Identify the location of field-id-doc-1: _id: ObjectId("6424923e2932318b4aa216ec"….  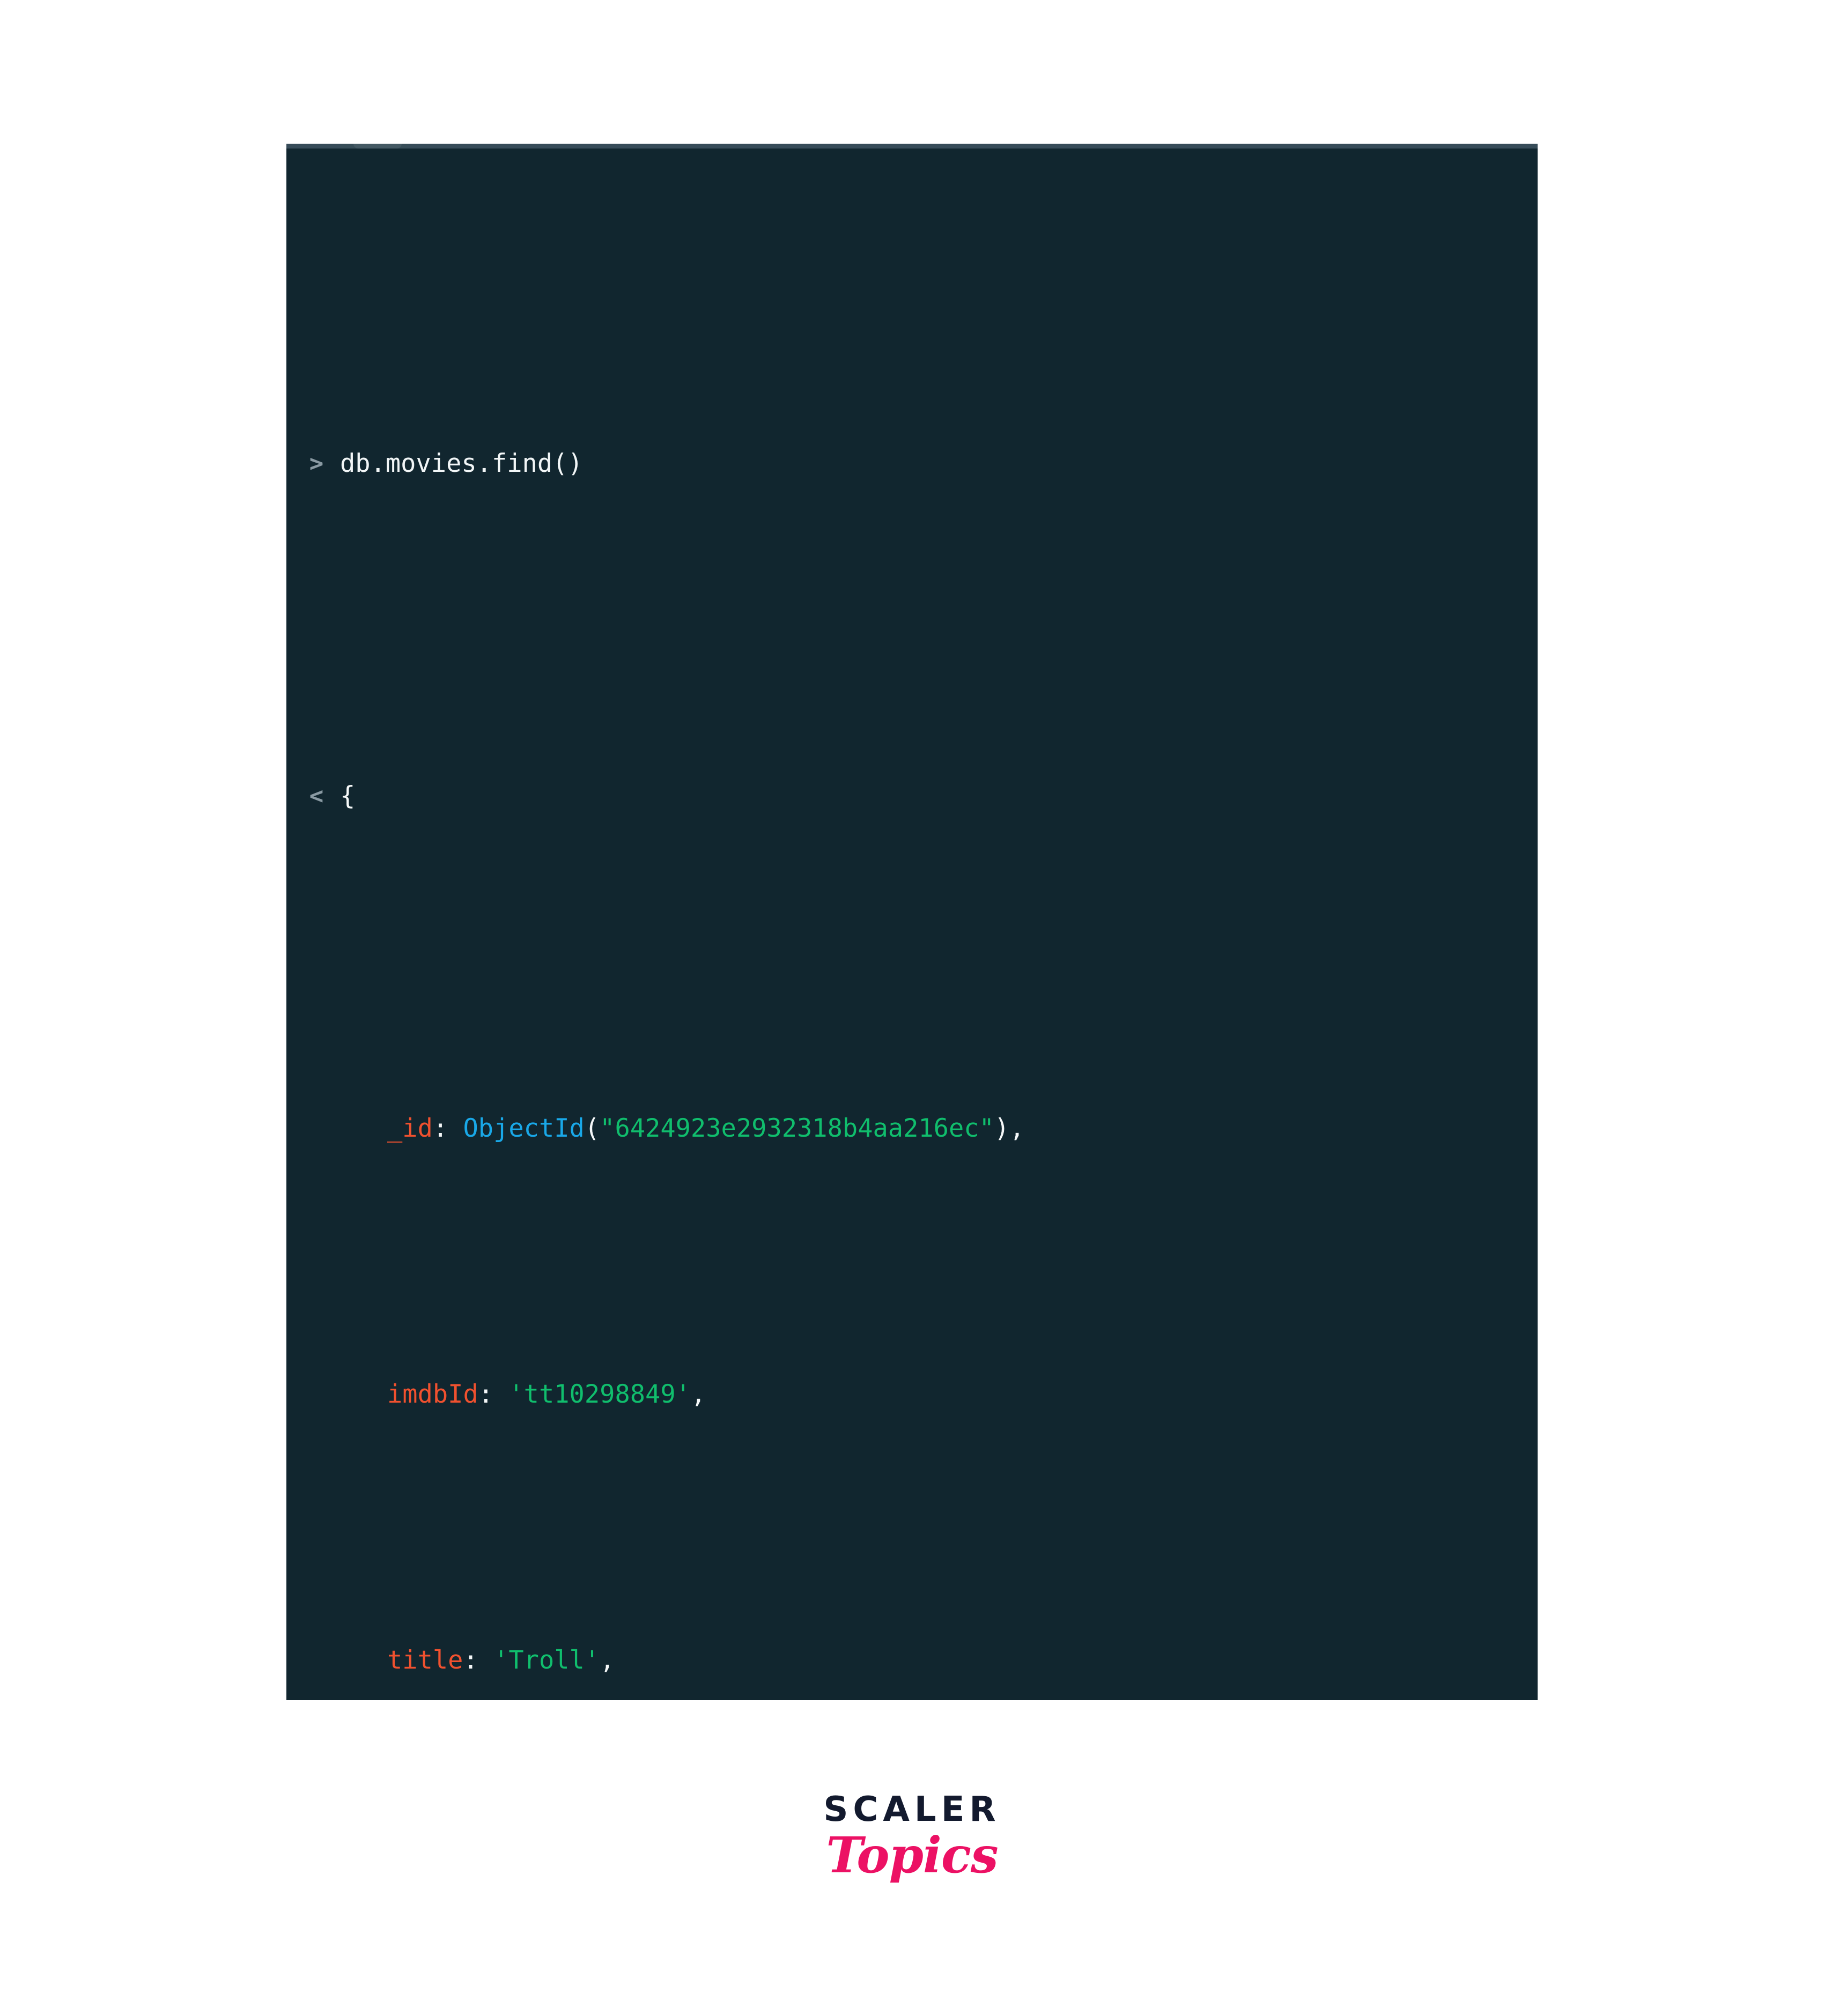
(706, 1128).